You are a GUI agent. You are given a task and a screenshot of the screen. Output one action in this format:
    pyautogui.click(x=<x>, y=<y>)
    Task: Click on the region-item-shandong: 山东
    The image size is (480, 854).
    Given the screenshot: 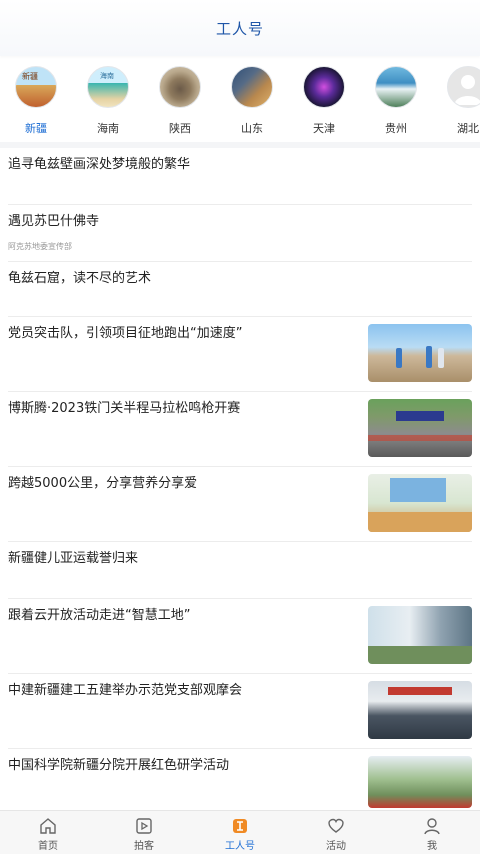 What is the action you would take?
    pyautogui.click(x=252, y=101)
    